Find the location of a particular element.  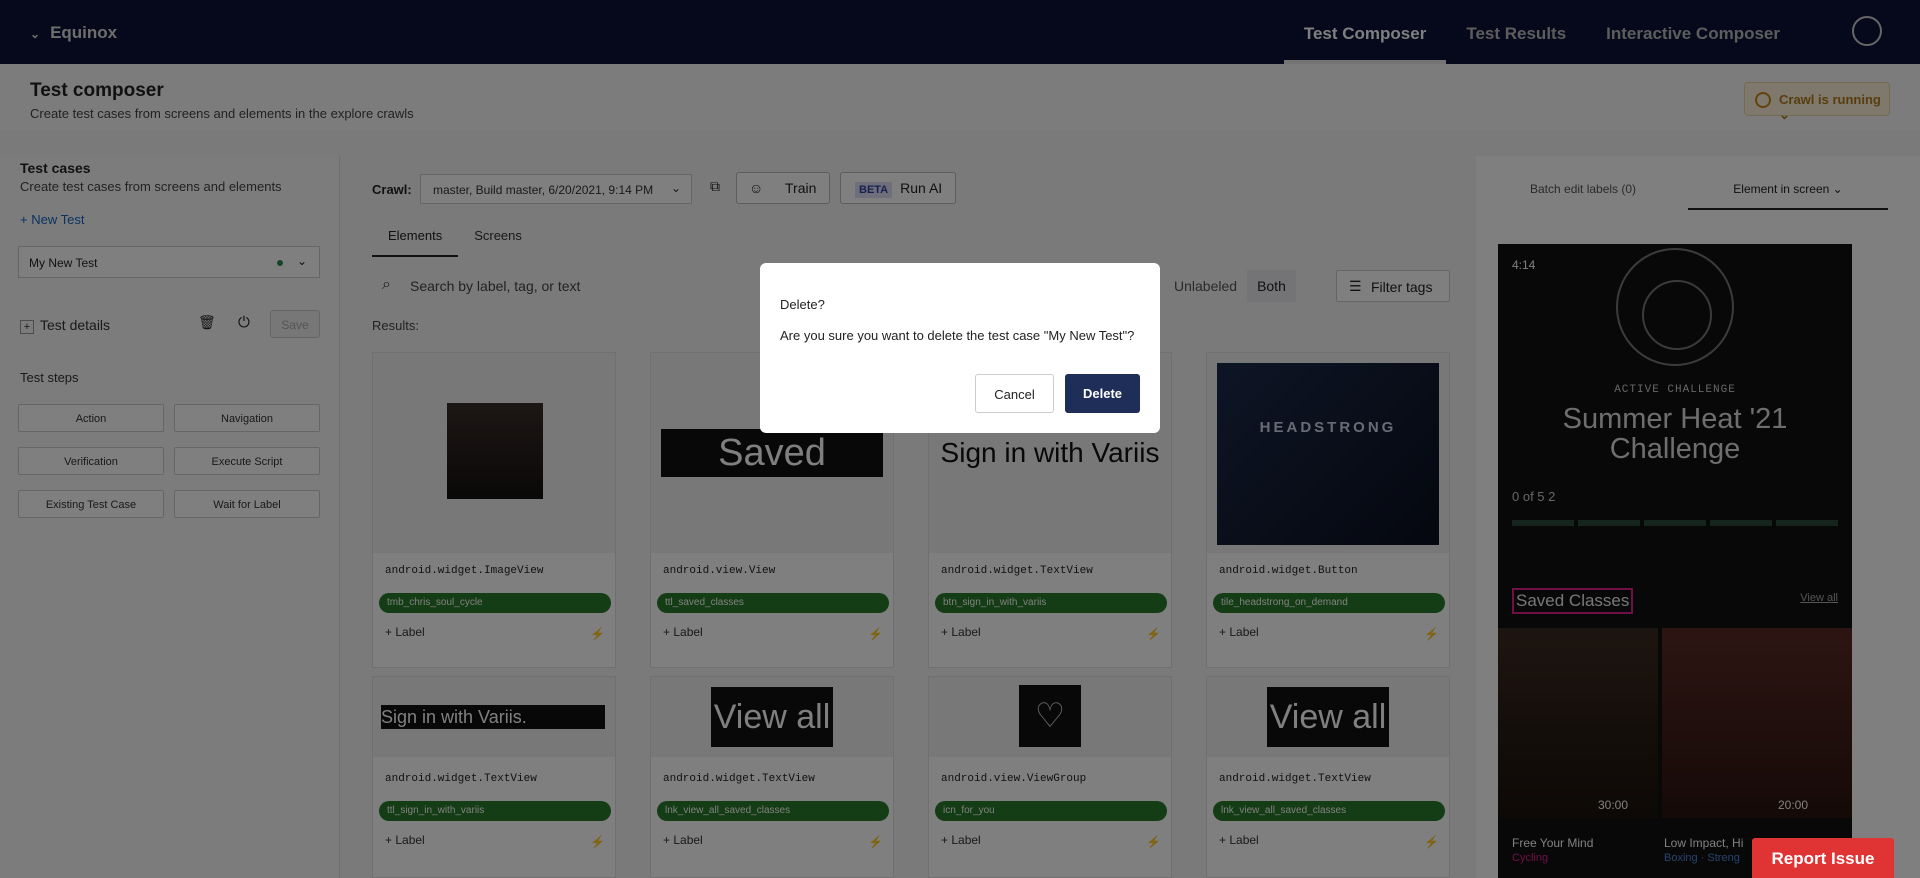

report-issue-button: Report Issue is located at coordinates (1823, 858).